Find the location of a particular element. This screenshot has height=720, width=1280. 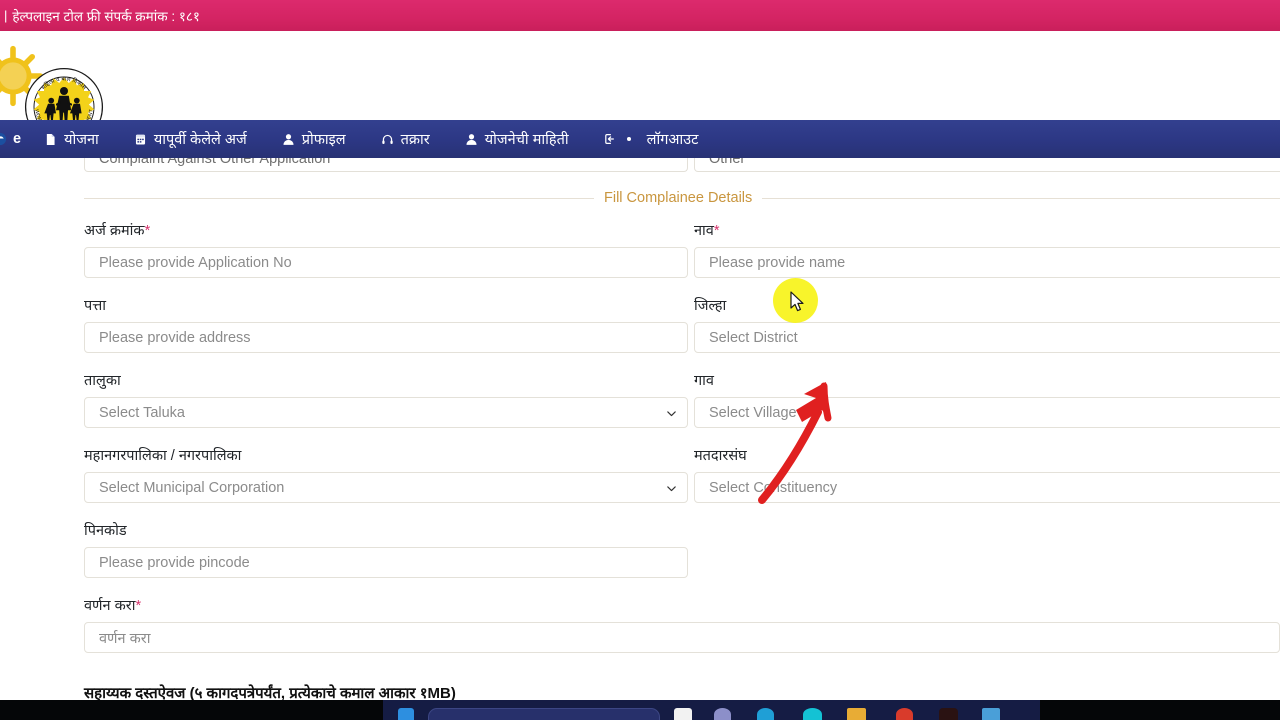

divider-line-left is located at coordinates (339, 198).